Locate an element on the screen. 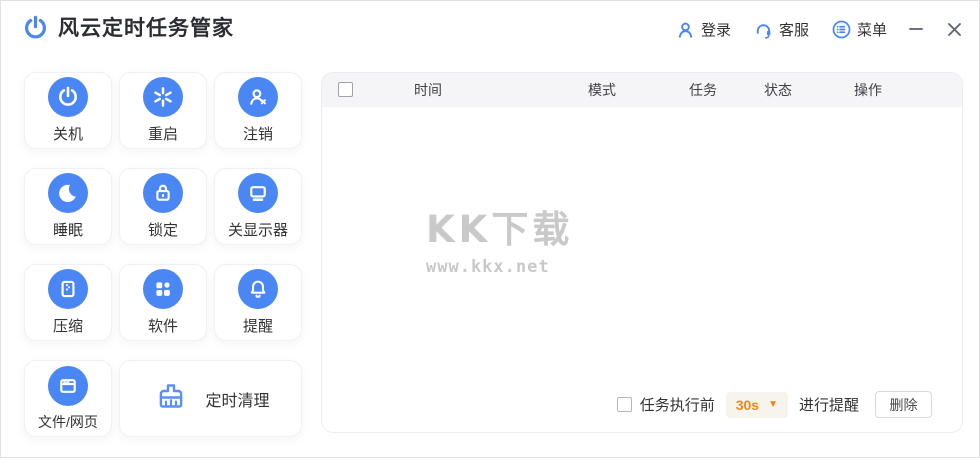 The width and height of the screenshot is (980, 458). minimize-icon is located at coordinates (916, 29).